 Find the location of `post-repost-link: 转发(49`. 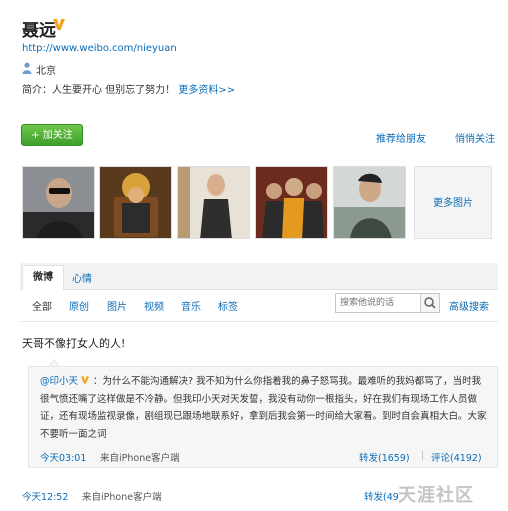

post-repost-link: 转发(49 is located at coordinates (381, 496).